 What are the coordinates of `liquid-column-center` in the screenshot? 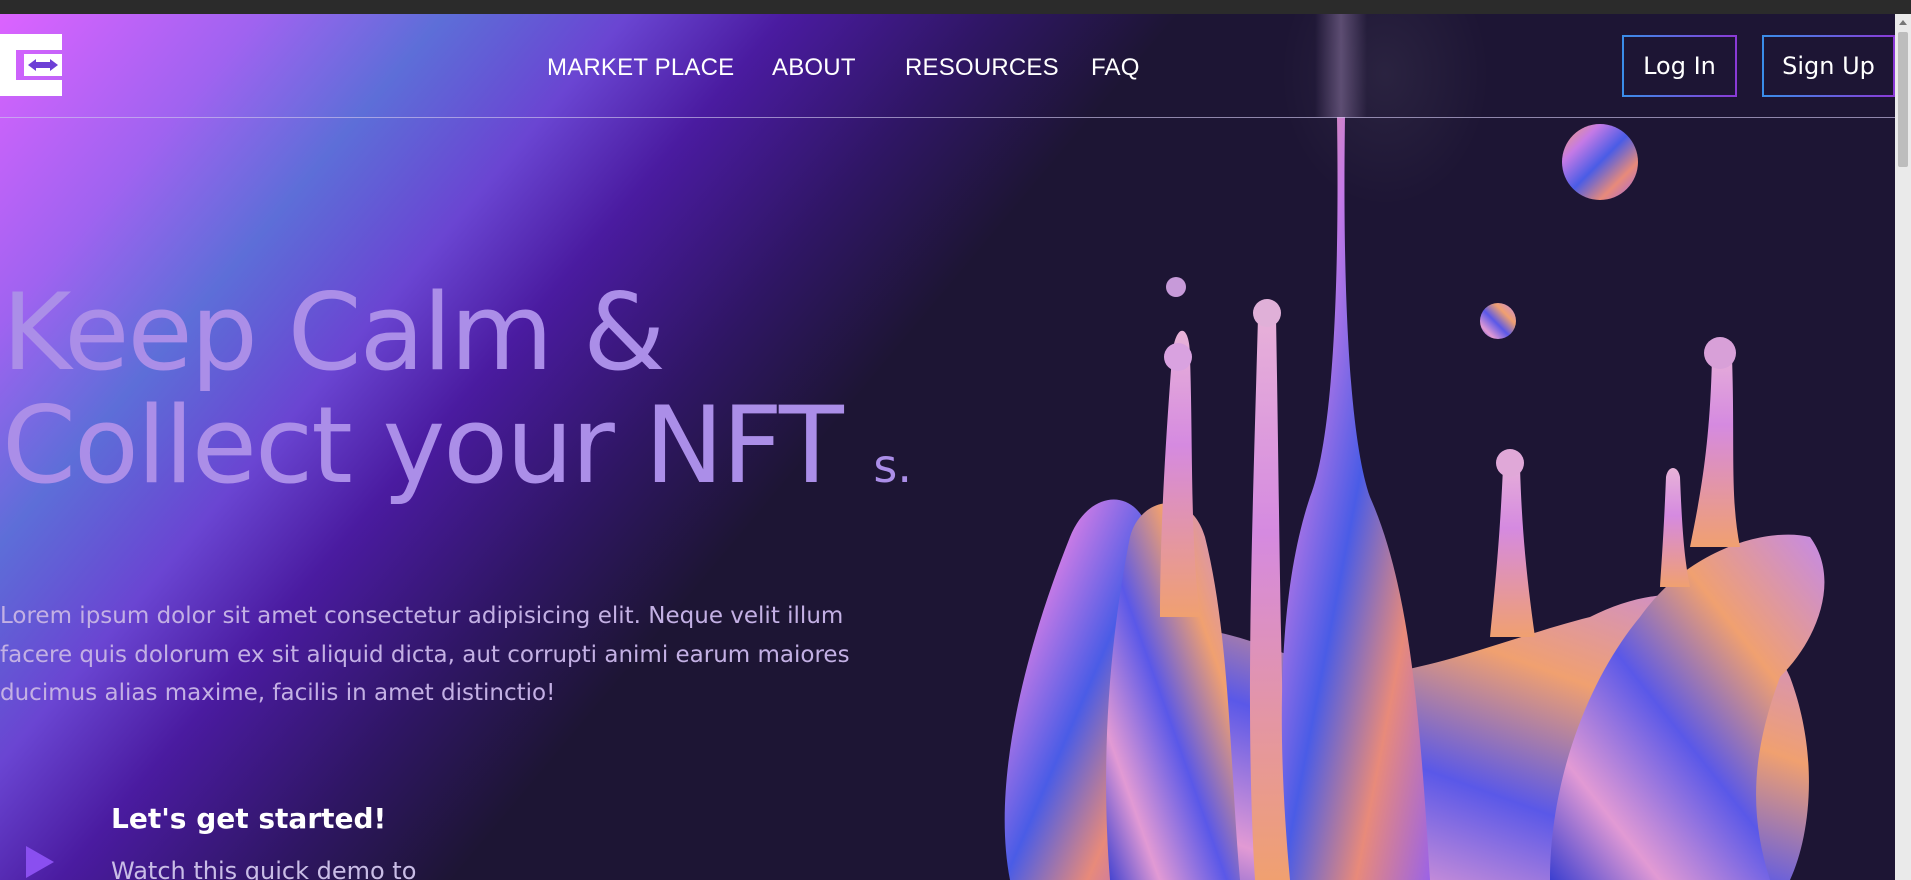 It's located at (1355, 498).